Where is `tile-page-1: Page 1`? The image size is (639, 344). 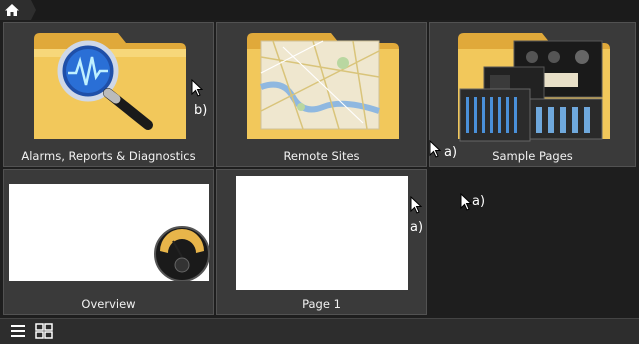
tile-page-1: Page 1 is located at coordinates (321, 242).